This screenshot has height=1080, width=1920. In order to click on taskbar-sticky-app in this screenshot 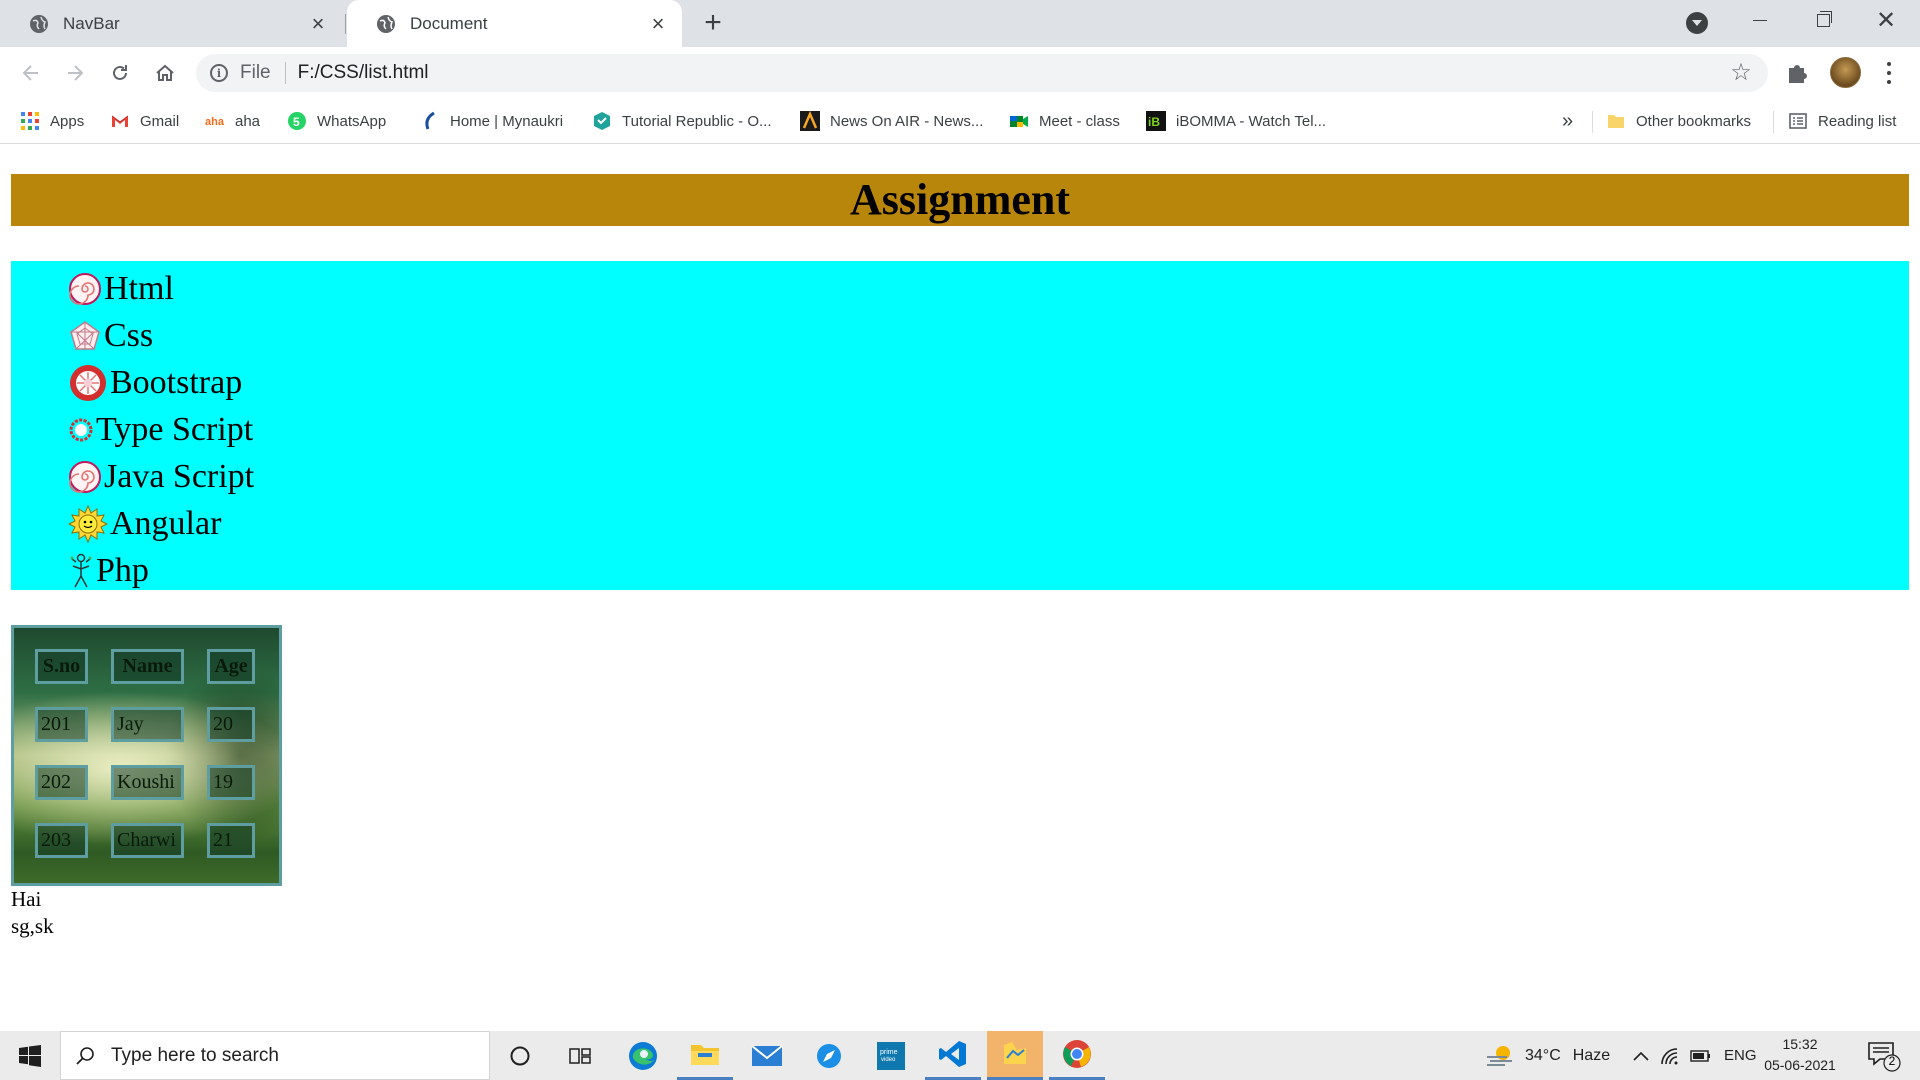, I will do `click(1015, 1055)`.